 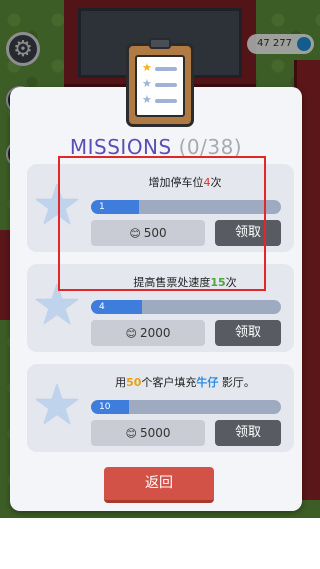 What do you see at coordinates (155, 433) in the screenshot?
I see `reward-amount: 5000` at bounding box center [155, 433].